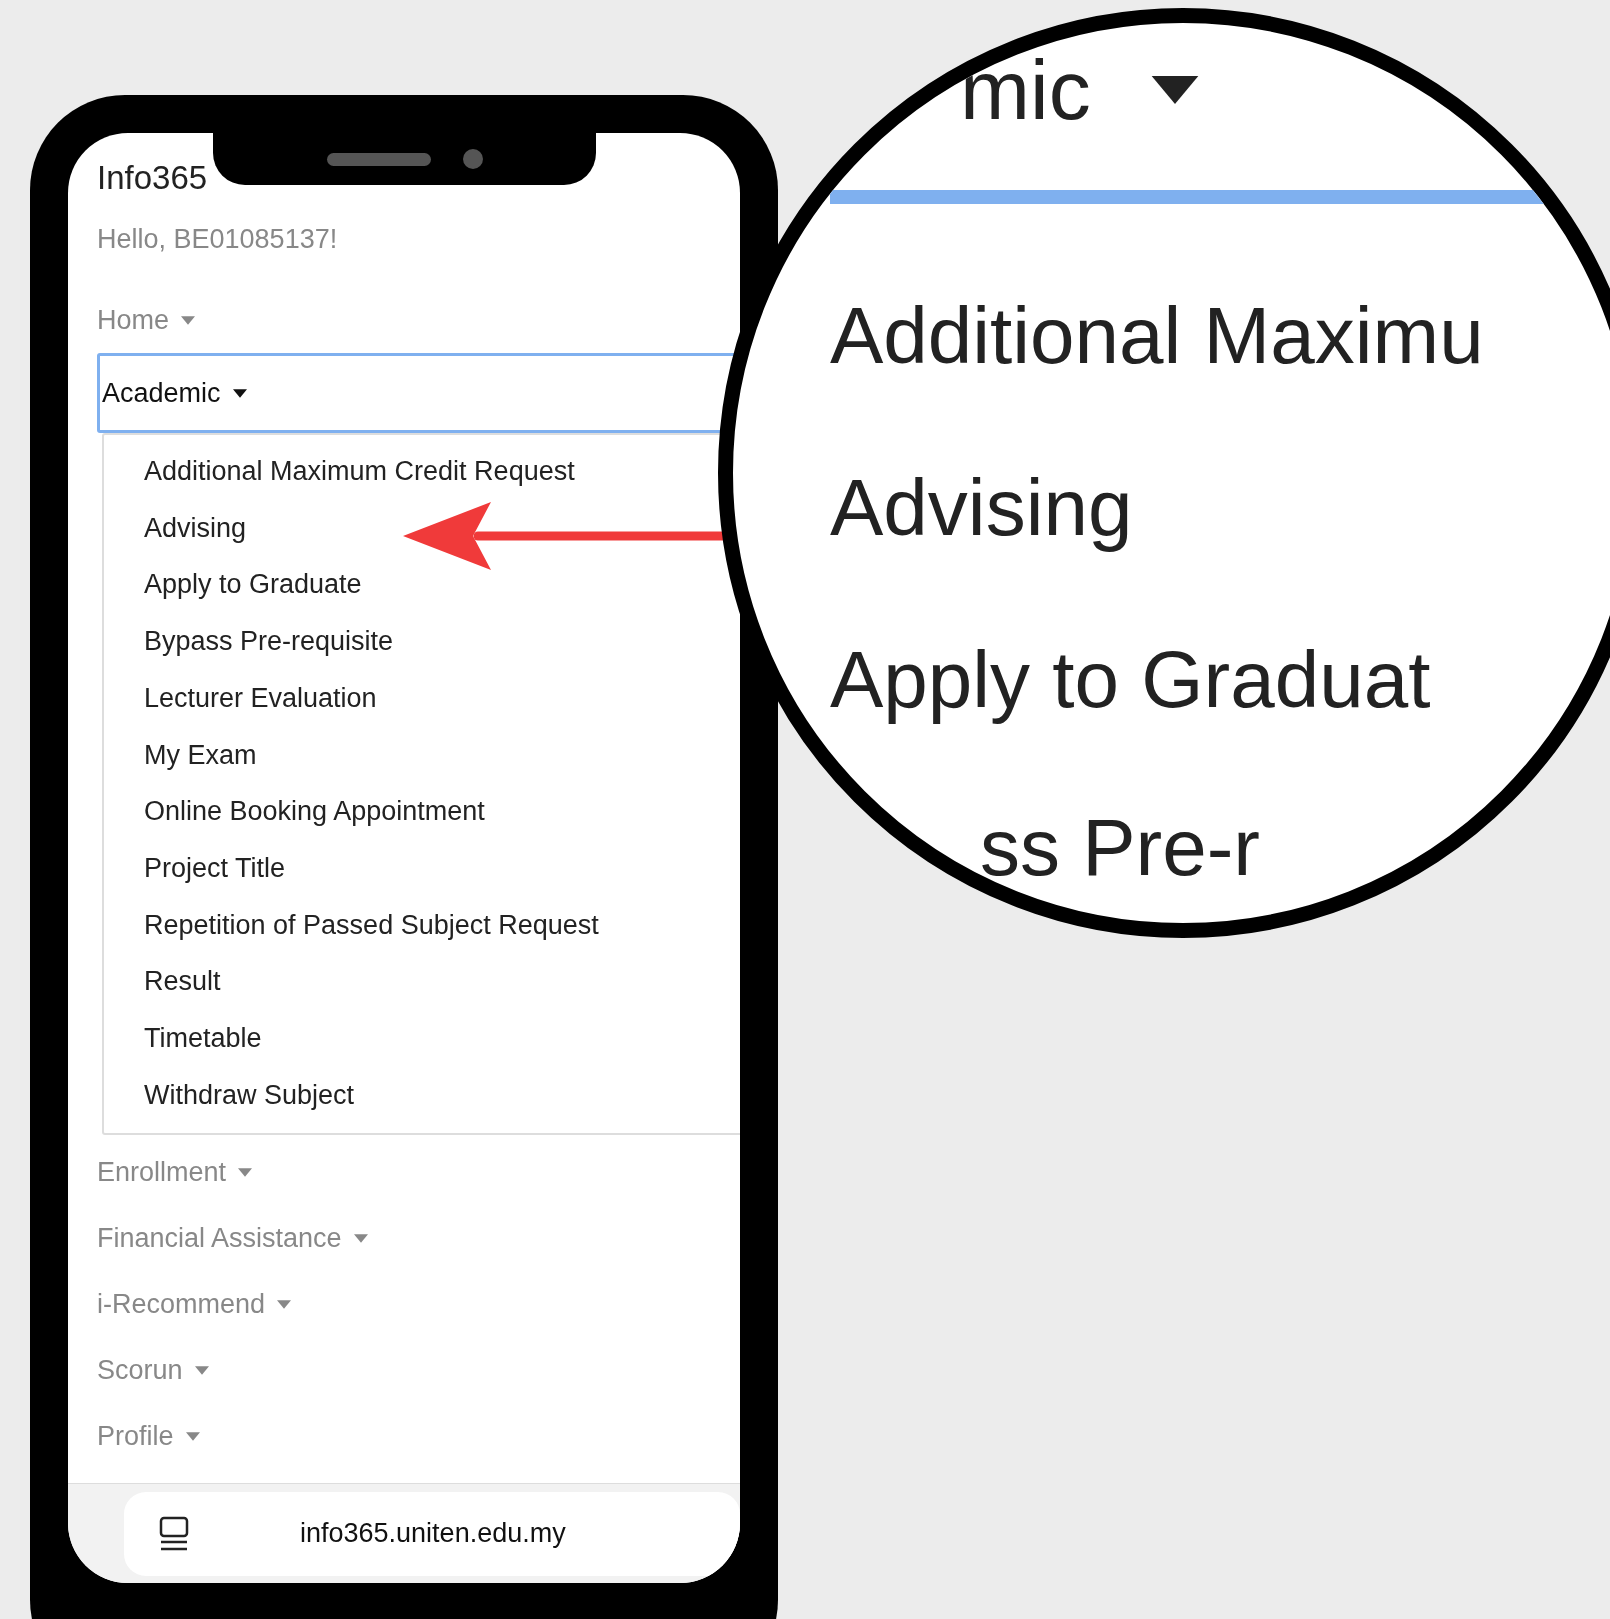  I want to click on url-text: info365.uniten.edu.my, so click(433, 1534).